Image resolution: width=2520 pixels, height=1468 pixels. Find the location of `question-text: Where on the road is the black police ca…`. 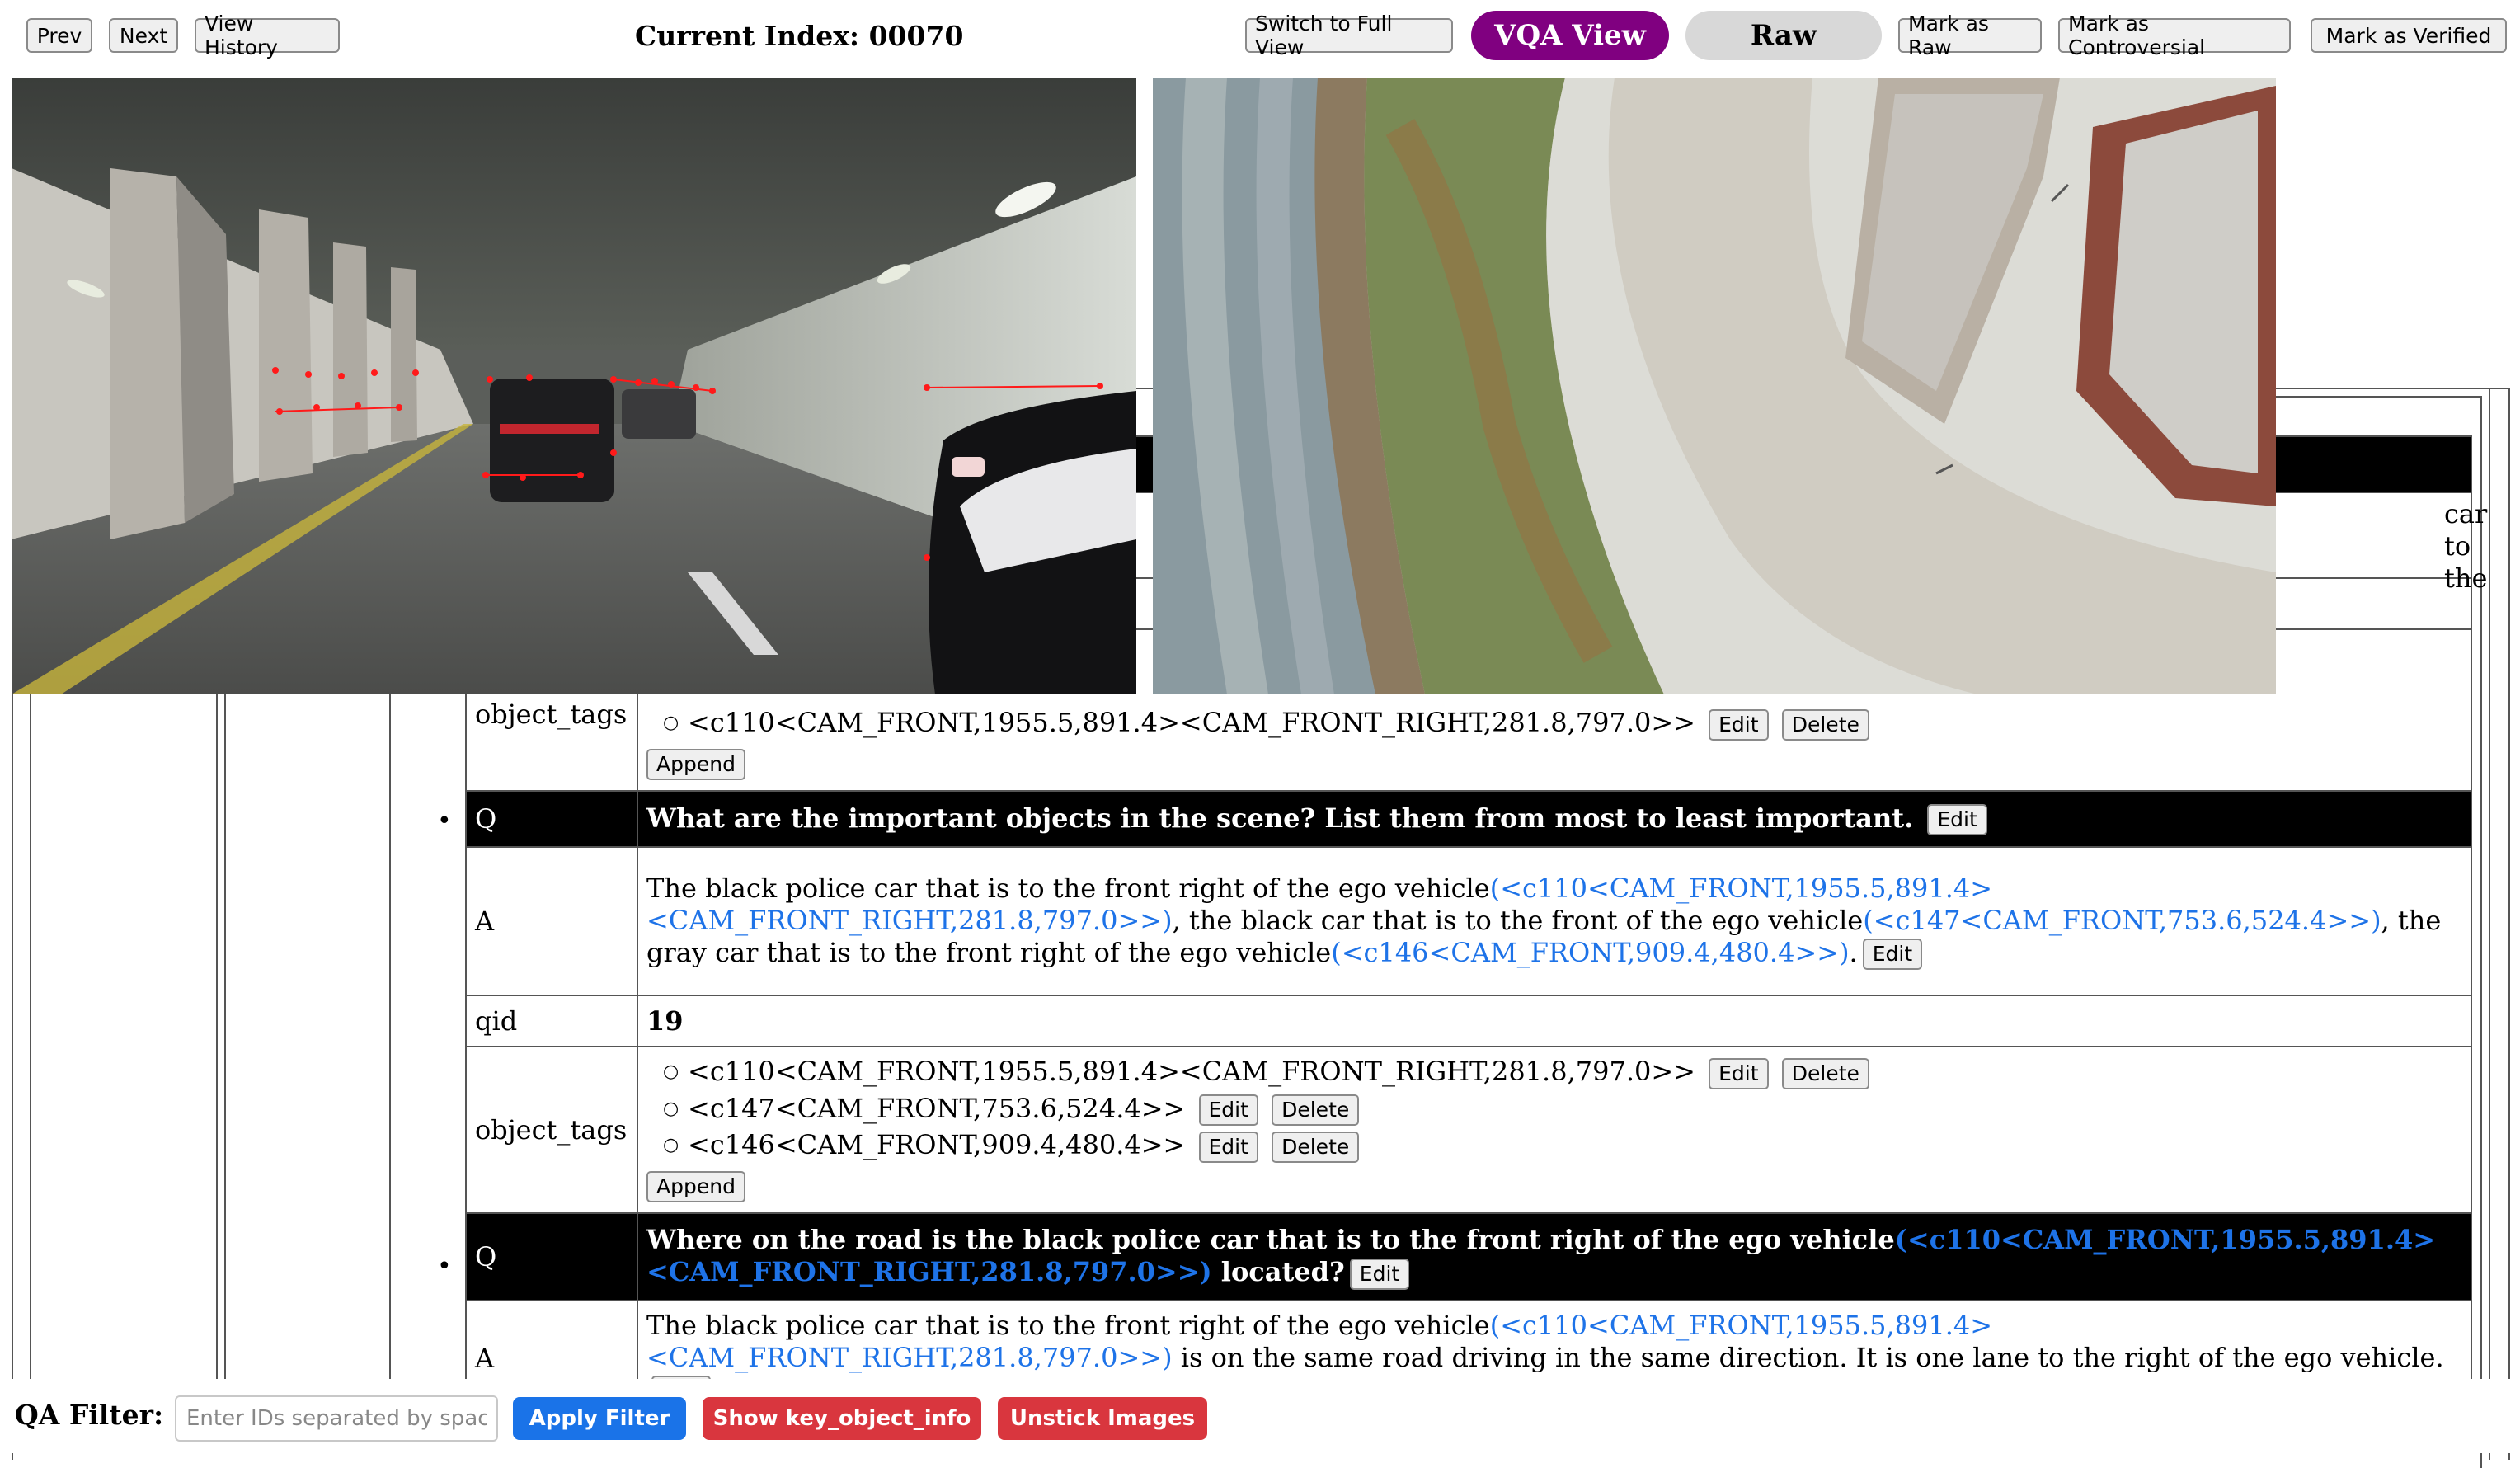

question-text: Where on the road is the black police ca… is located at coordinates (1270, 1240).